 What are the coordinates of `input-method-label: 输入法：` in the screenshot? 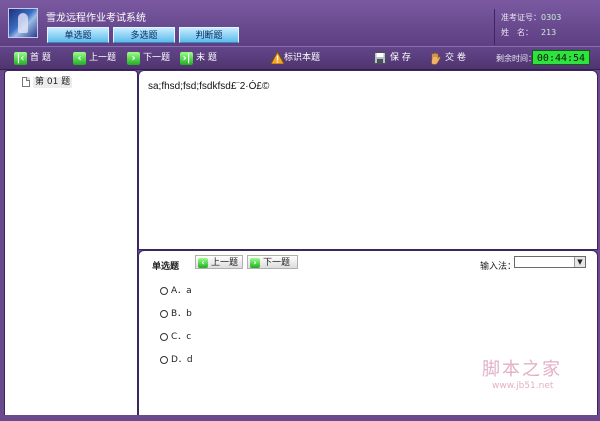 It's located at (498, 267).